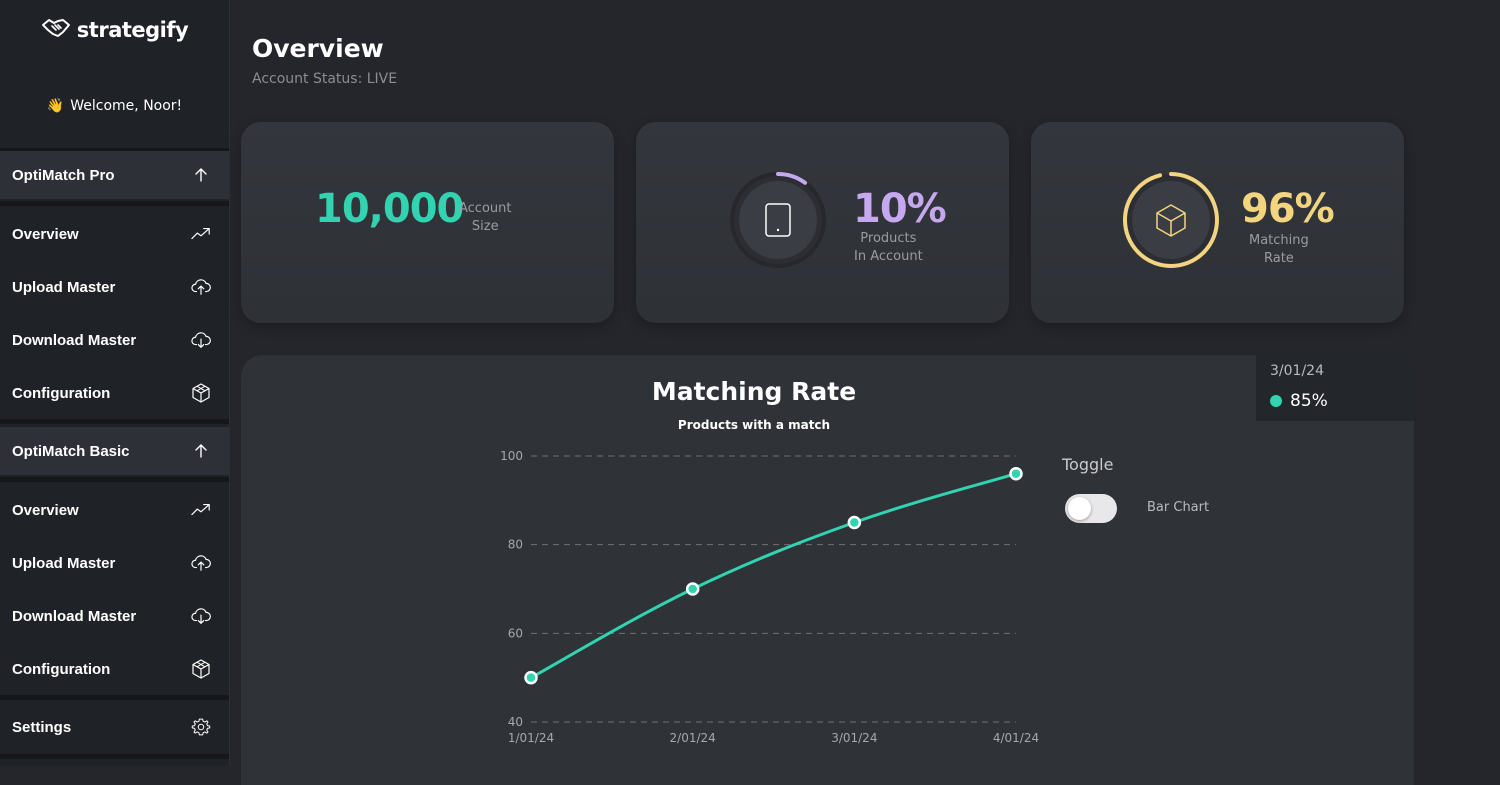 This screenshot has width=1500, height=785. I want to click on bar-chart-toggle, so click(1091, 508).